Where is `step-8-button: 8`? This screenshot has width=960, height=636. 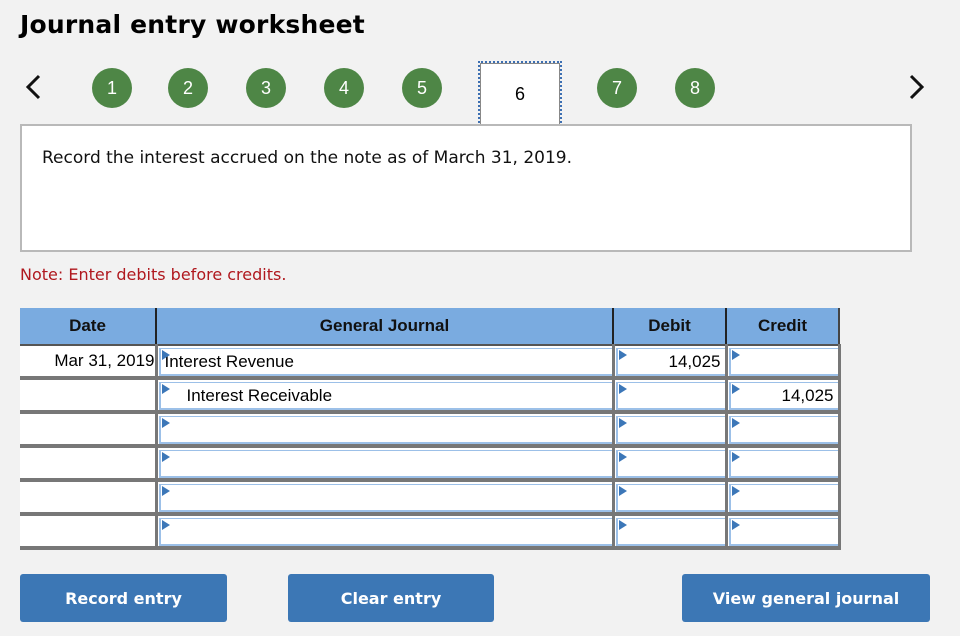 step-8-button: 8 is located at coordinates (695, 88).